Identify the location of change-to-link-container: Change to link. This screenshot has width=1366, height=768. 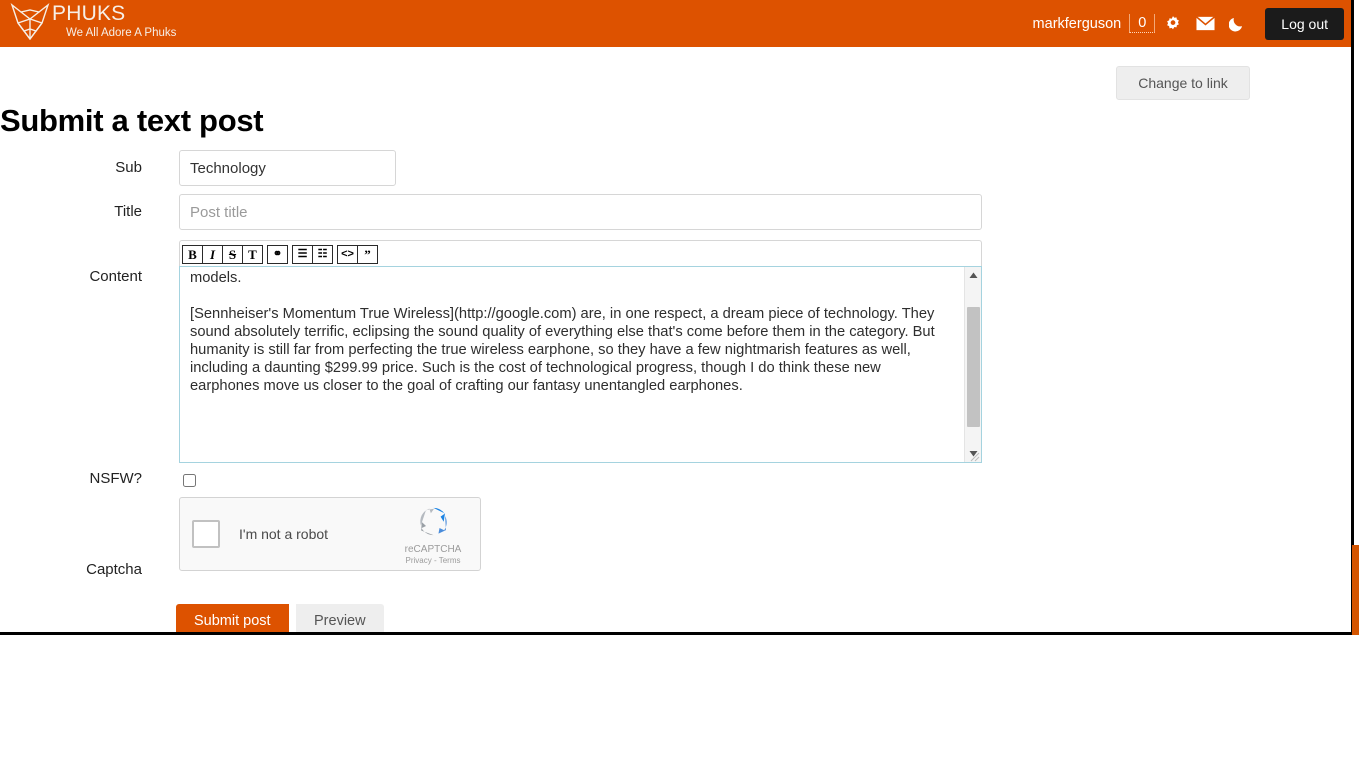
(1183, 83).